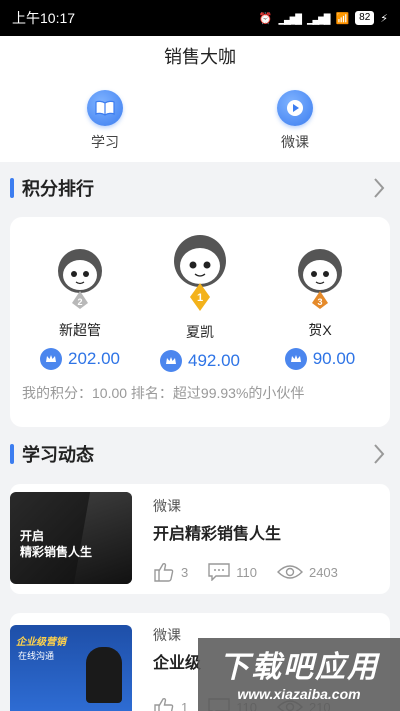 This screenshot has height=711, width=400. I want to click on feed-item-title: 开启精彩销售人生, so click(217, 534).